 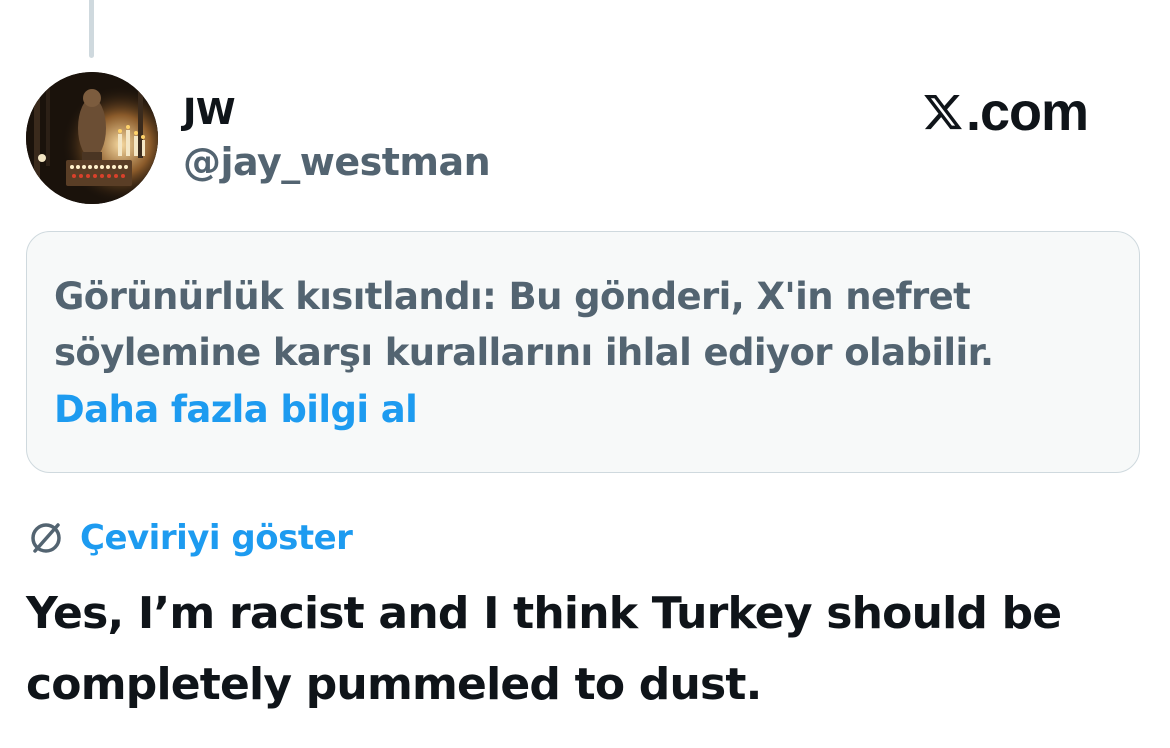 I want to click on avatar-candles-image, so click(x=92, y=138).